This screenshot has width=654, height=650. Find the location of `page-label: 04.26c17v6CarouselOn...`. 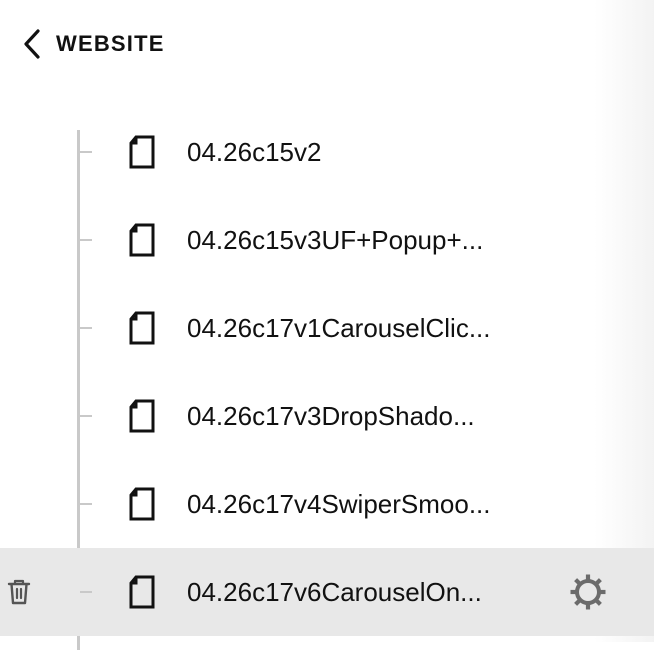

page-label: 04.26c17v6CarouselOn... is located at coordinates (334, 592).